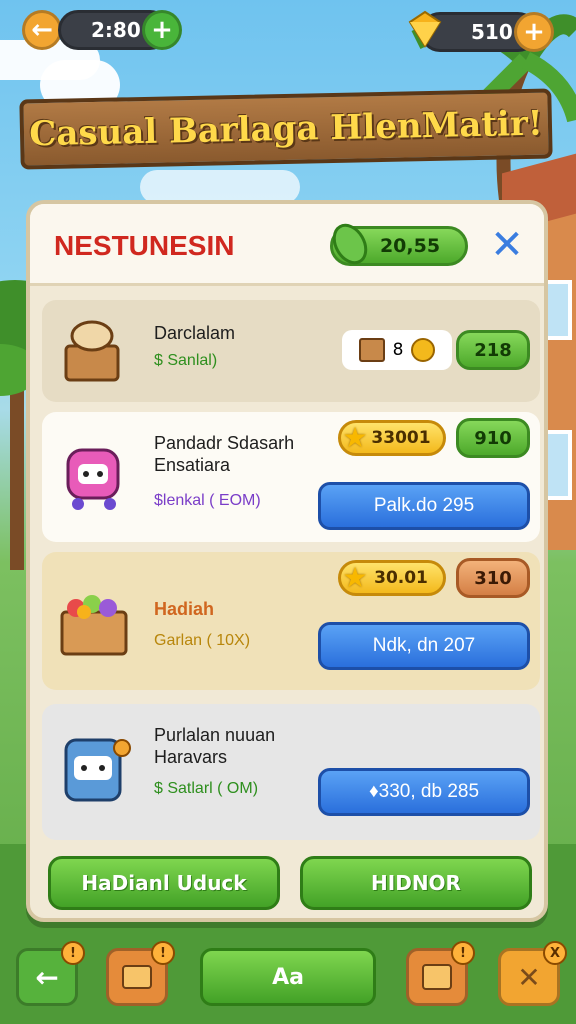 This screenshot has height=1024, width=576. Describe the element at coordinates (288, 30) in the screenshot. I see `top-bar: ← 2:80 + 510 +` at that location.